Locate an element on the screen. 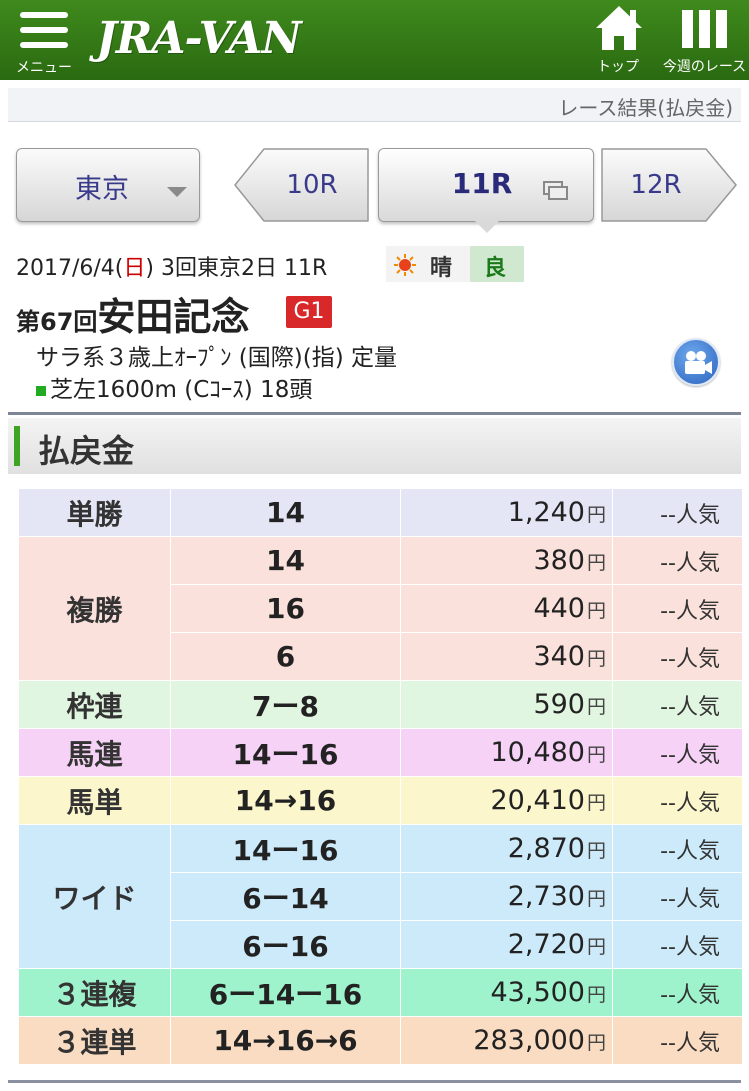 The width and height of the screenshot is (749, 1091). page-subtitle-bar: レース結果(払戻金) is located at coordinates (374, 105).